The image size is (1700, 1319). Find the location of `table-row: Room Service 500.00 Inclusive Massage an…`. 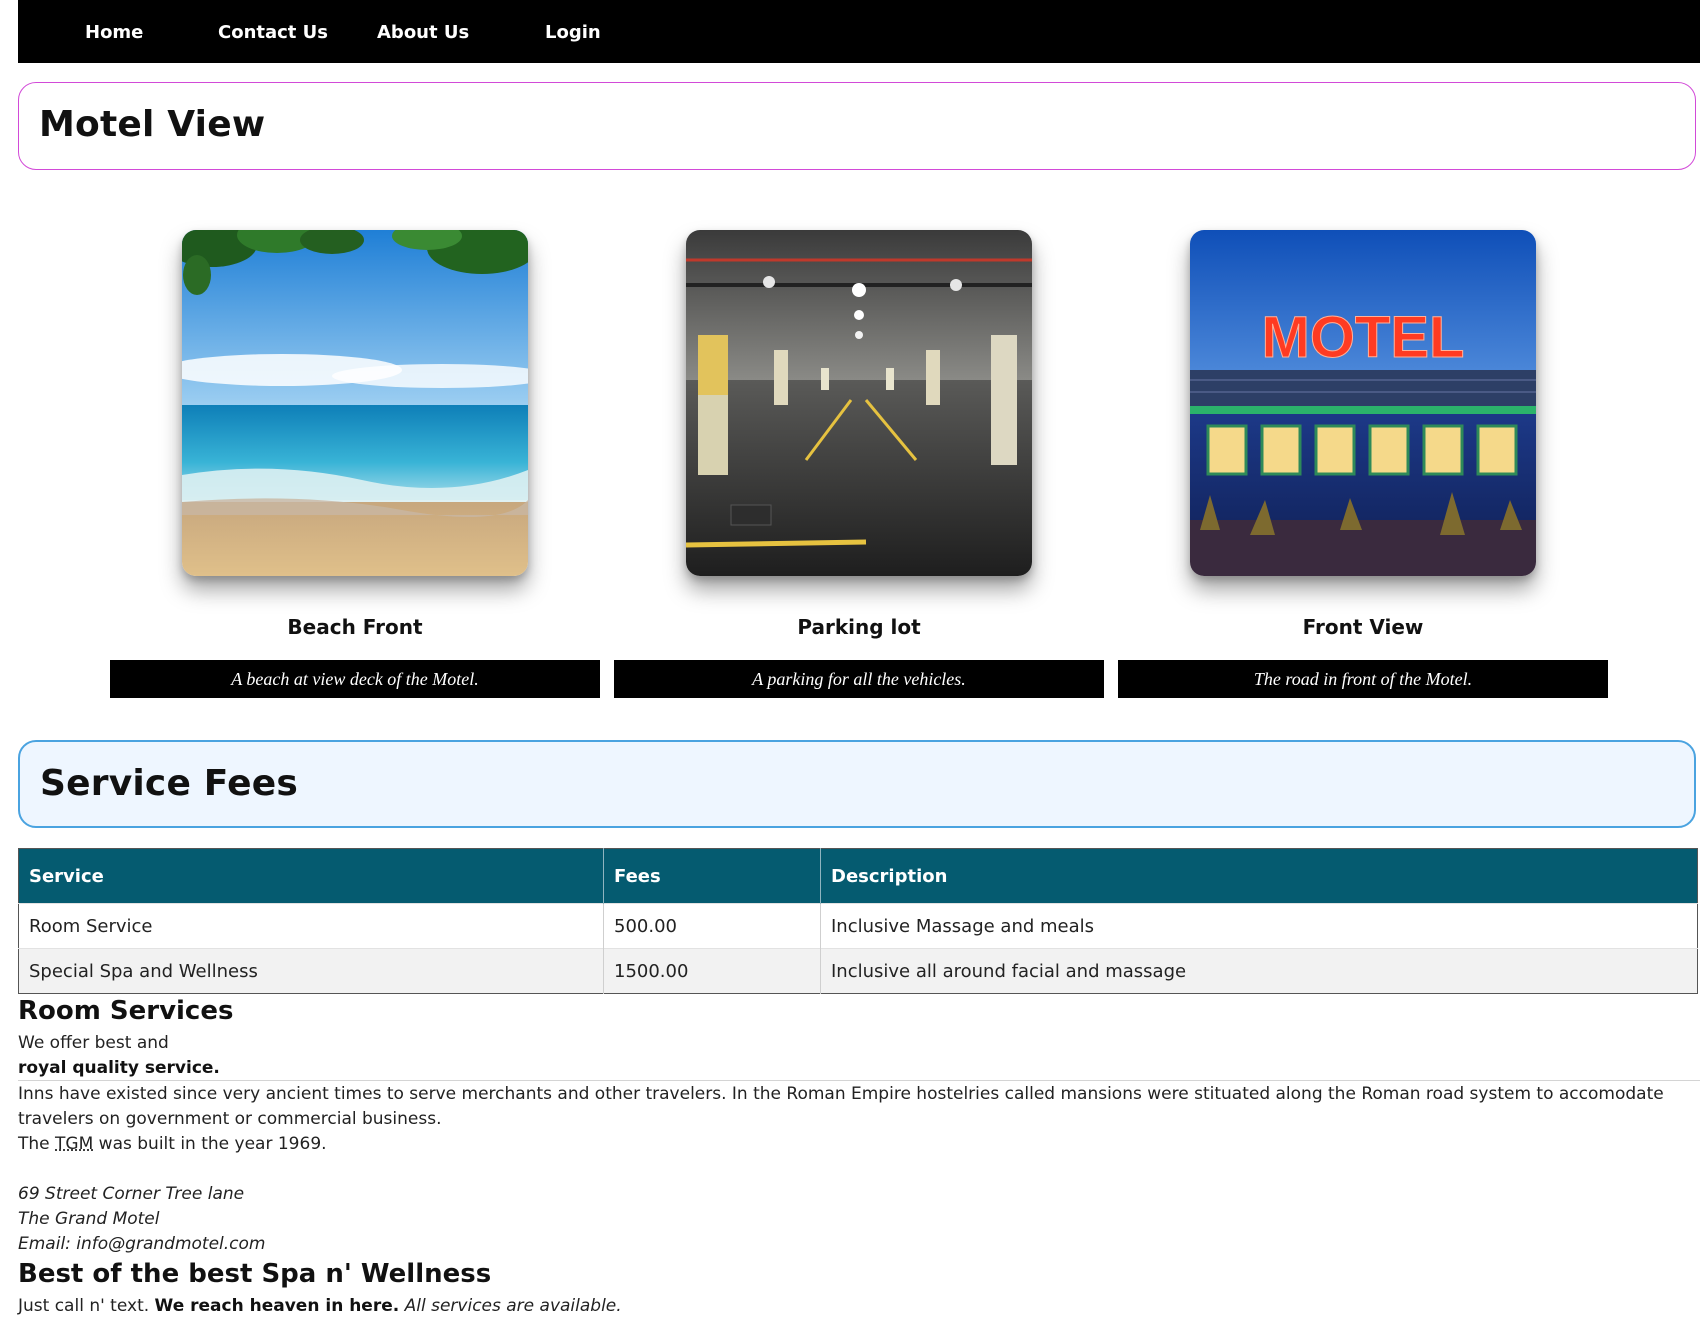

table-row: Room Service 500.00 Inclusive Massage an… is located at coordinates (858, 926).